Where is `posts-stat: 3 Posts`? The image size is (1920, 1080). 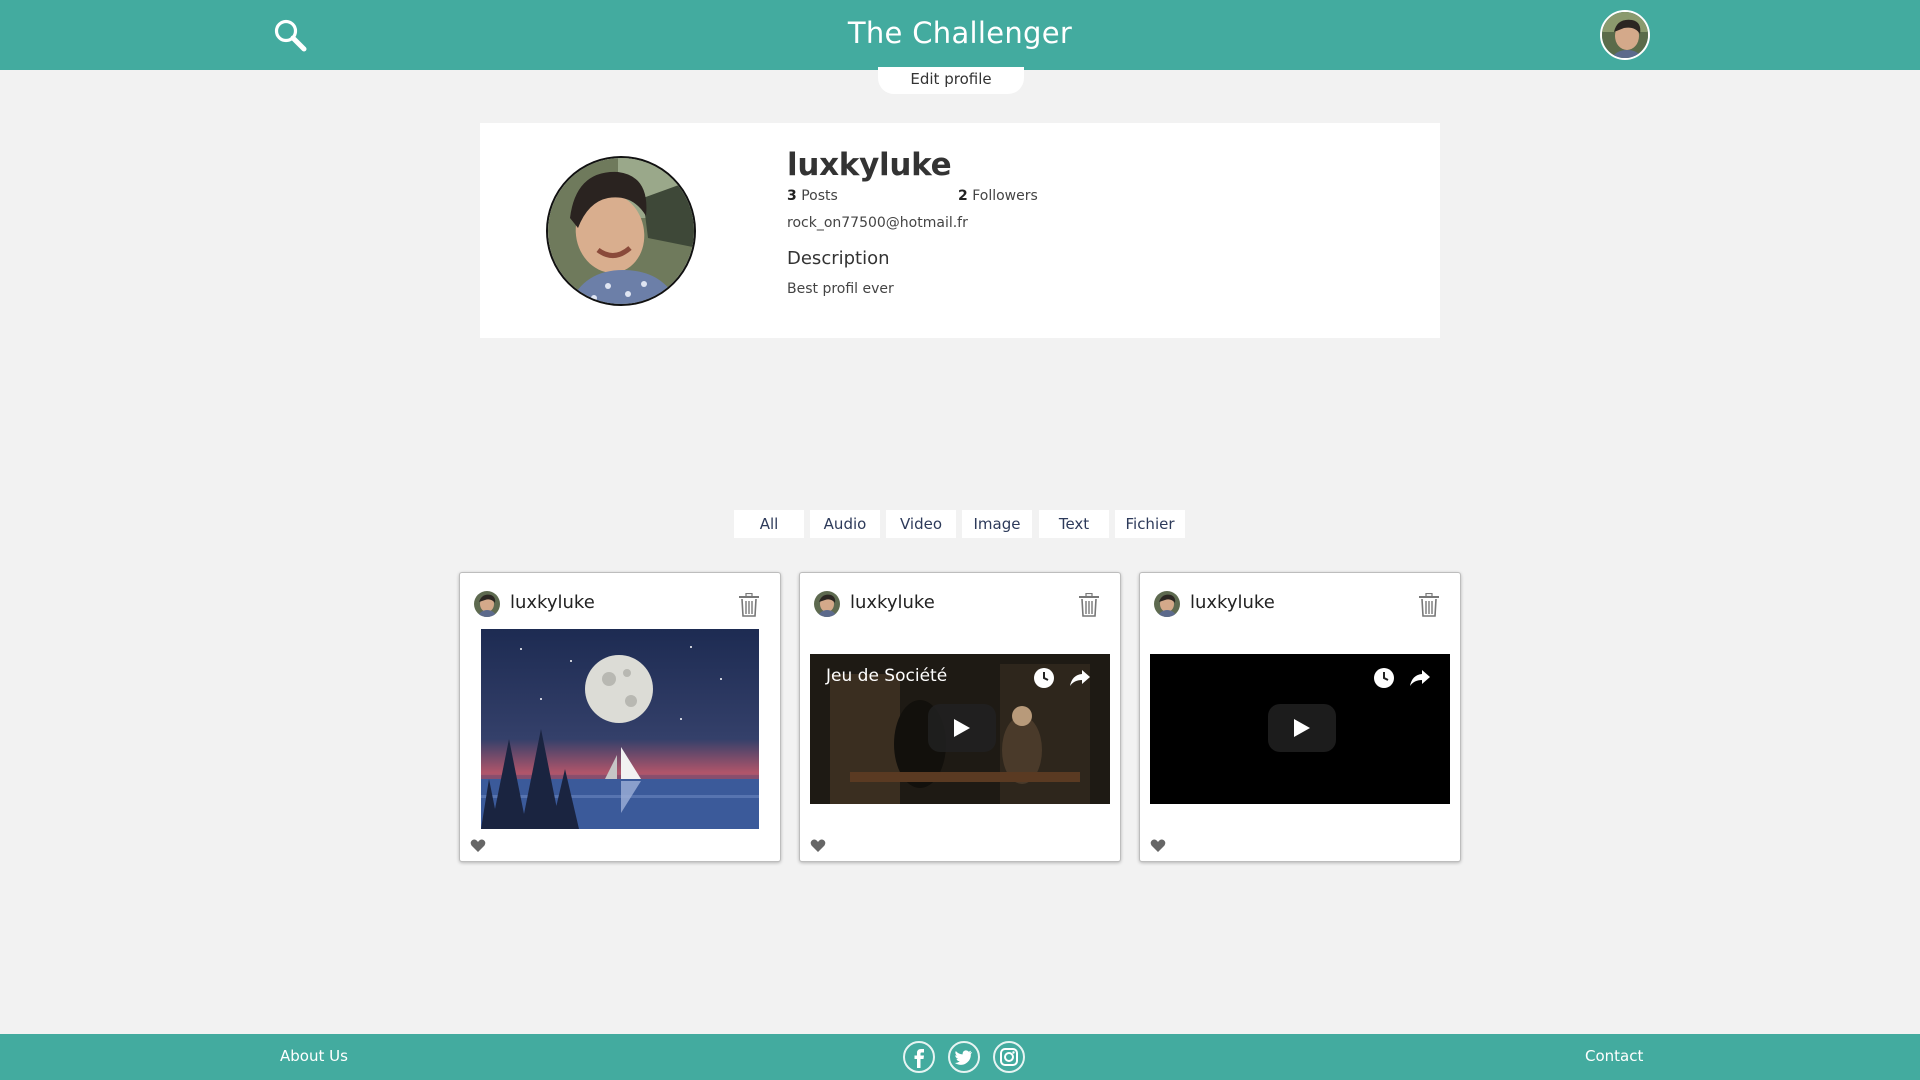 posts-stat: 3 Posts is located at coordinates (812, 196).